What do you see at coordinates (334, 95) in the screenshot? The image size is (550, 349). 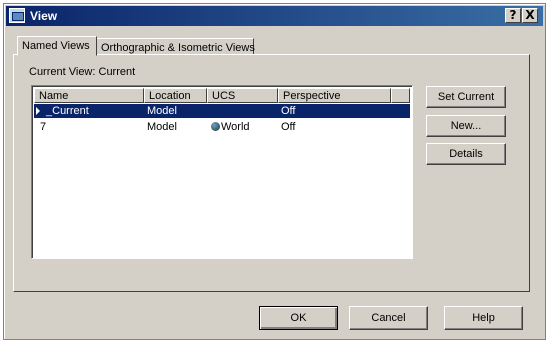 I see `column-header-perspective: Perspective` at bounding box center [334, 95].